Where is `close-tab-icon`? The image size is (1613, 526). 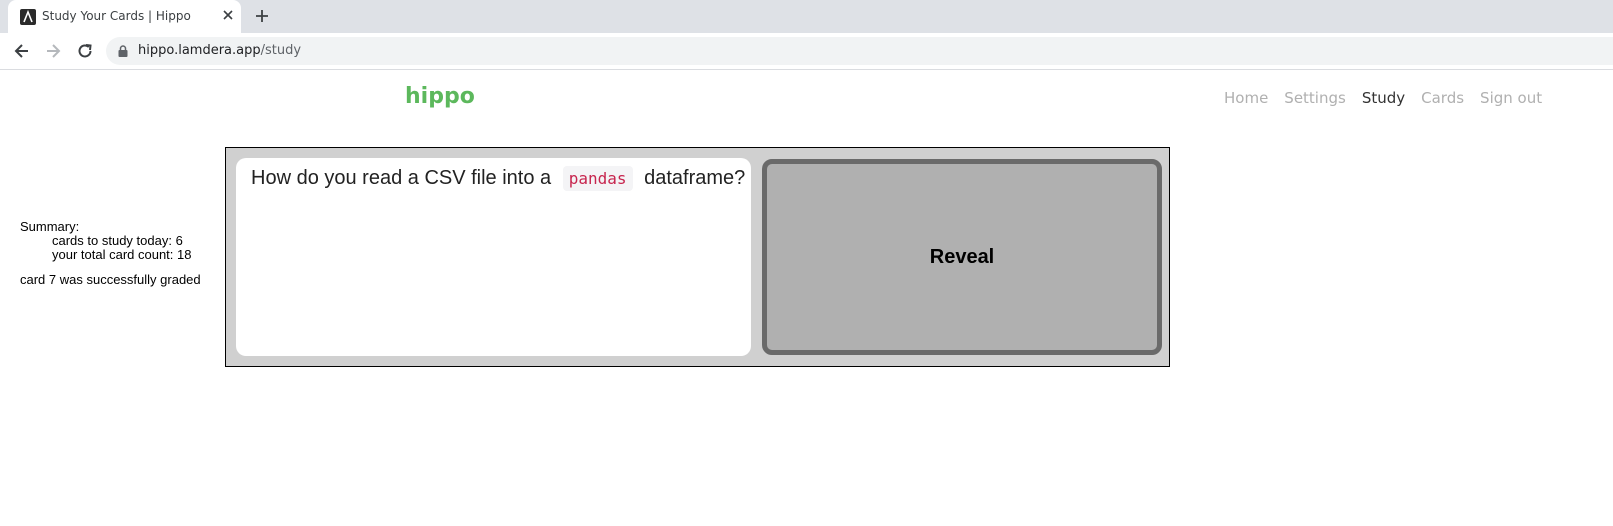 close-tab-icon is located at coordinates (228, 15).